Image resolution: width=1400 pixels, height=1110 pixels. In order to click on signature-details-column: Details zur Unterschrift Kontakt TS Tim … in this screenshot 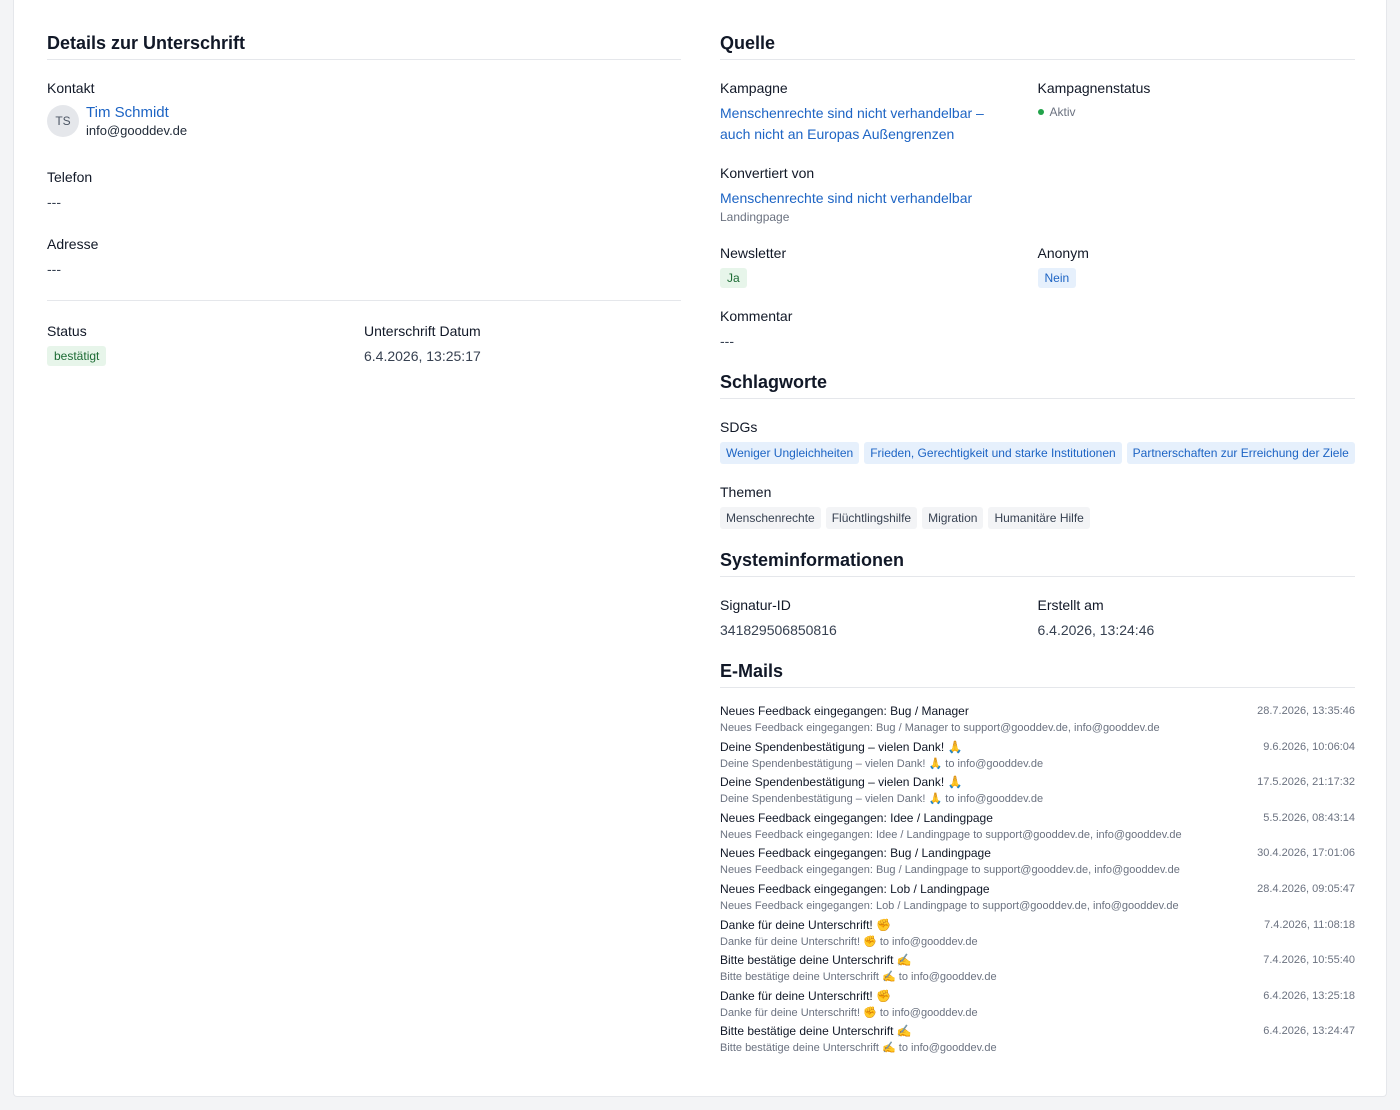, I will do `click(364, 198)`.